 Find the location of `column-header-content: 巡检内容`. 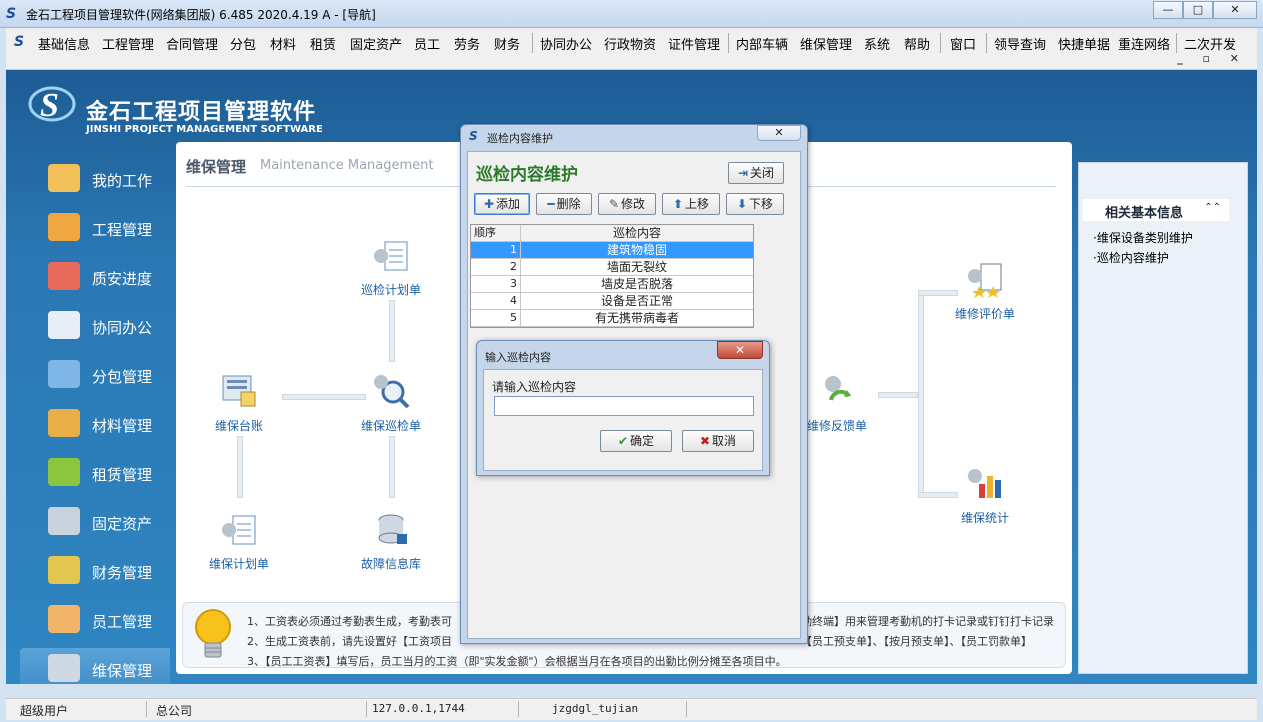

column-header-content: 巡检内容 is located at coordinates (637, 233).